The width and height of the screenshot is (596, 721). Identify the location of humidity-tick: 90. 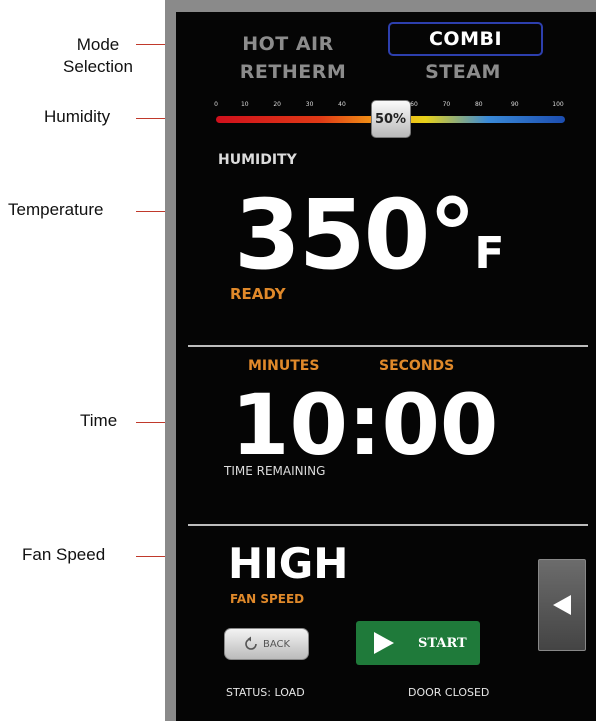
(514, 104).